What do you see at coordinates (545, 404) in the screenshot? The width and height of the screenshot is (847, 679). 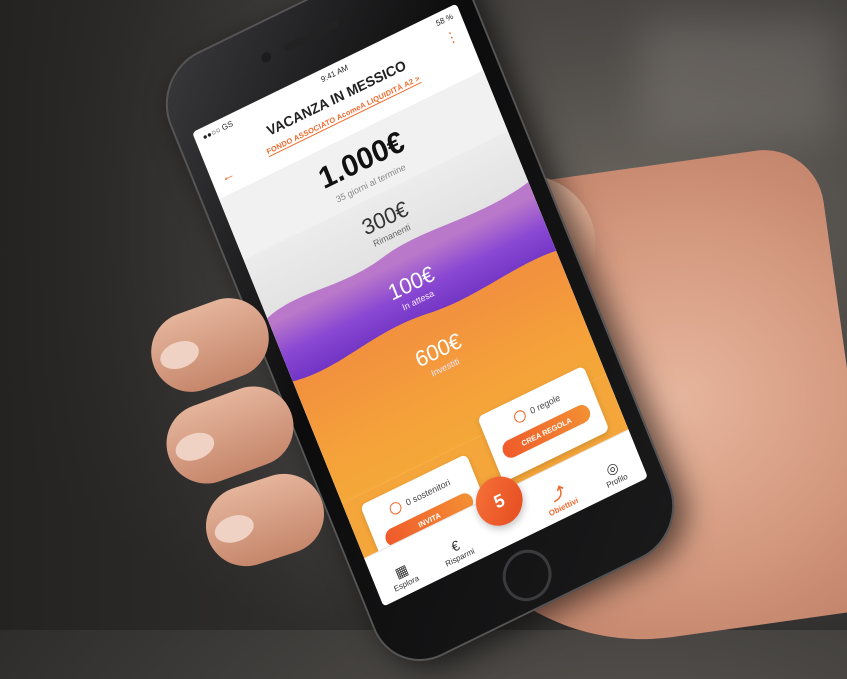 I see `rules-count: 0 regole` at bounding box center [545, 404].